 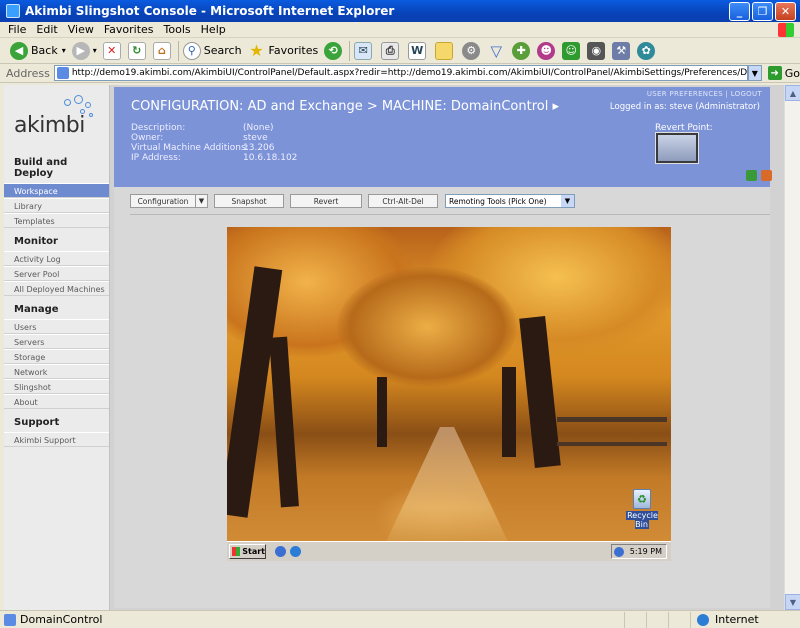 I want to click on forward-arrow-icon: ▶, so click(x=80, y=50).